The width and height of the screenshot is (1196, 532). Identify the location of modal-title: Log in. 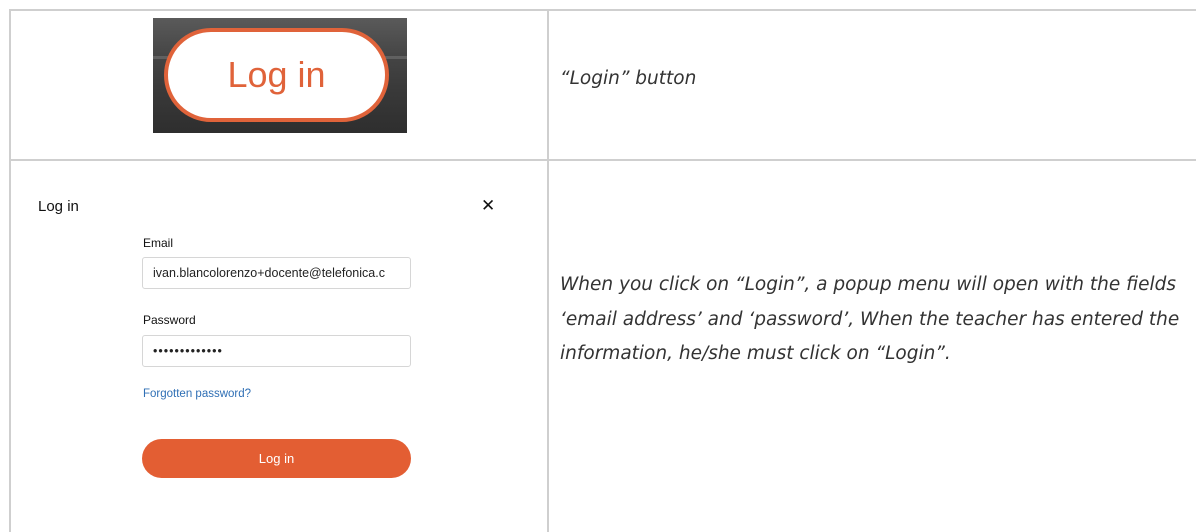
(58, 206).